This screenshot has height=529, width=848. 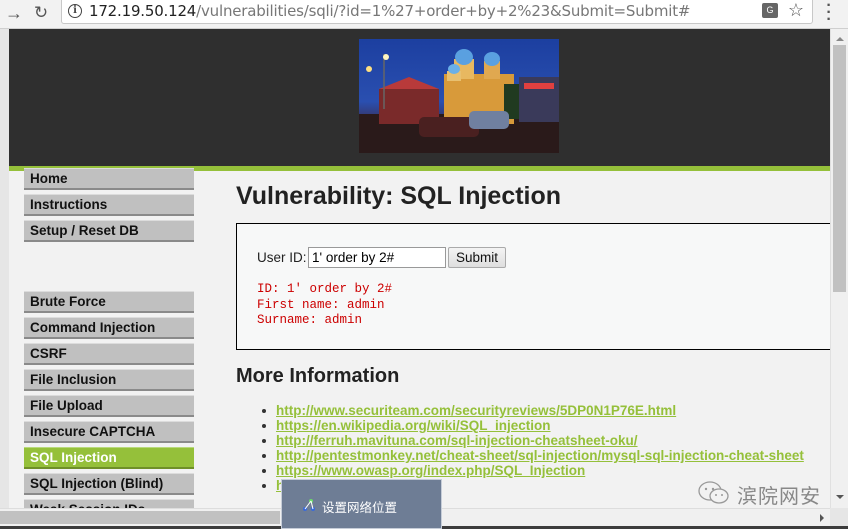 What do you see at coordinates (109, 179) in the screenshot?
I see `sidebar-item-home: Home` at bounding box center [109, 179].